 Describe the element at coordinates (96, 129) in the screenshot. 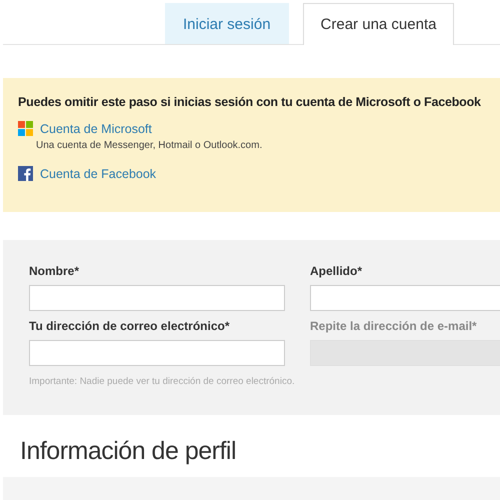

I see `account-link: Cuenta de Microsoft` at that location.